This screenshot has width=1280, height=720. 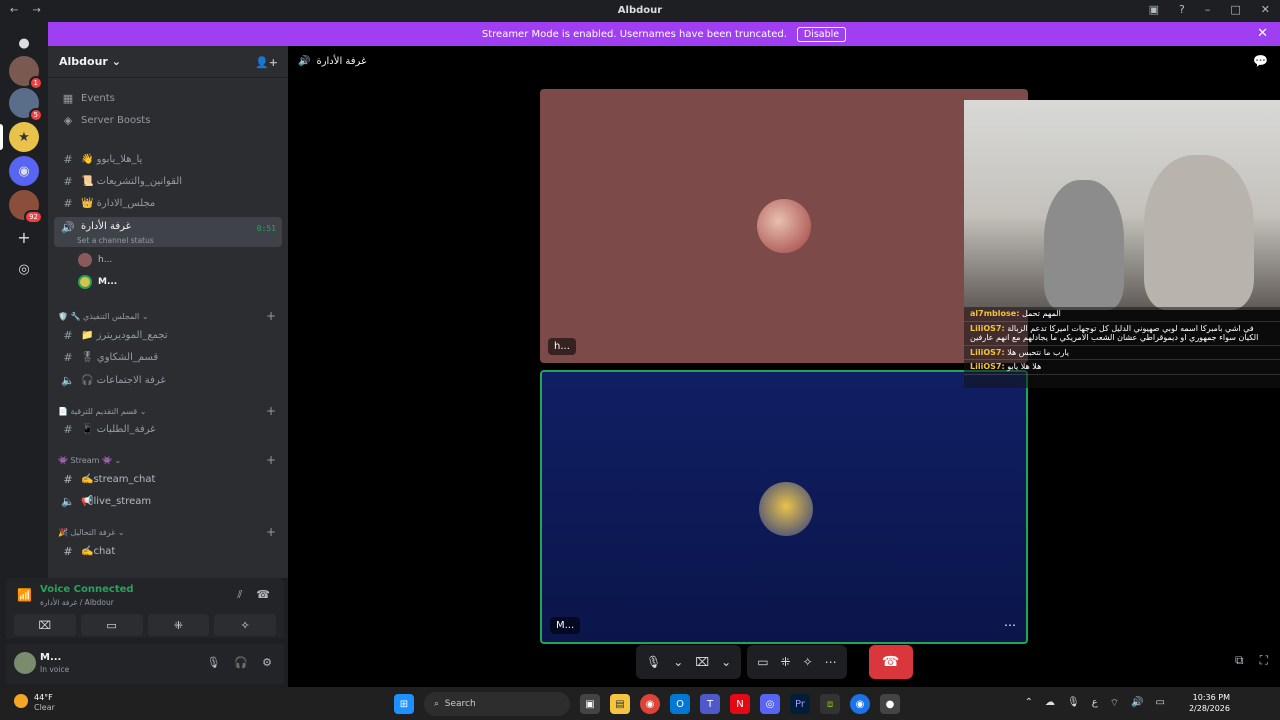 What do you see at coordinates (702, 662) in the screenshot?
I see `camera-off-icon: ⌧` at bounding box center [702, 662].